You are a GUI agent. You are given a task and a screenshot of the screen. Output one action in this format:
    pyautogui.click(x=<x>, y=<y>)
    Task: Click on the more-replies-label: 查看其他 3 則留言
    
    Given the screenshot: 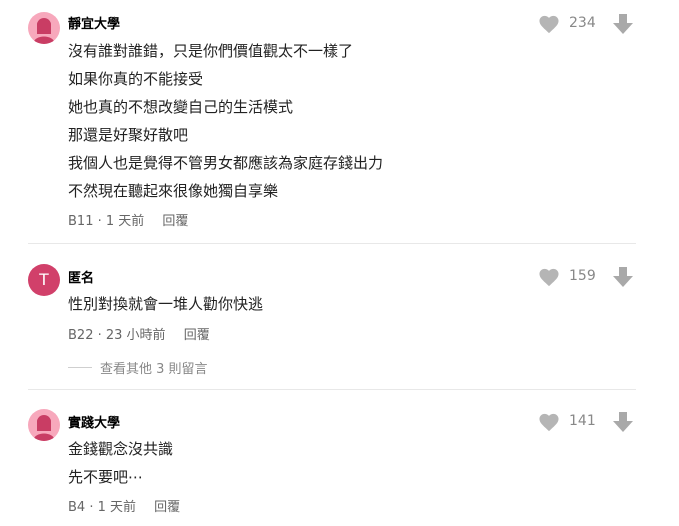 What is the action you would take?
    pyautogui.click(x=154, y=369)
    